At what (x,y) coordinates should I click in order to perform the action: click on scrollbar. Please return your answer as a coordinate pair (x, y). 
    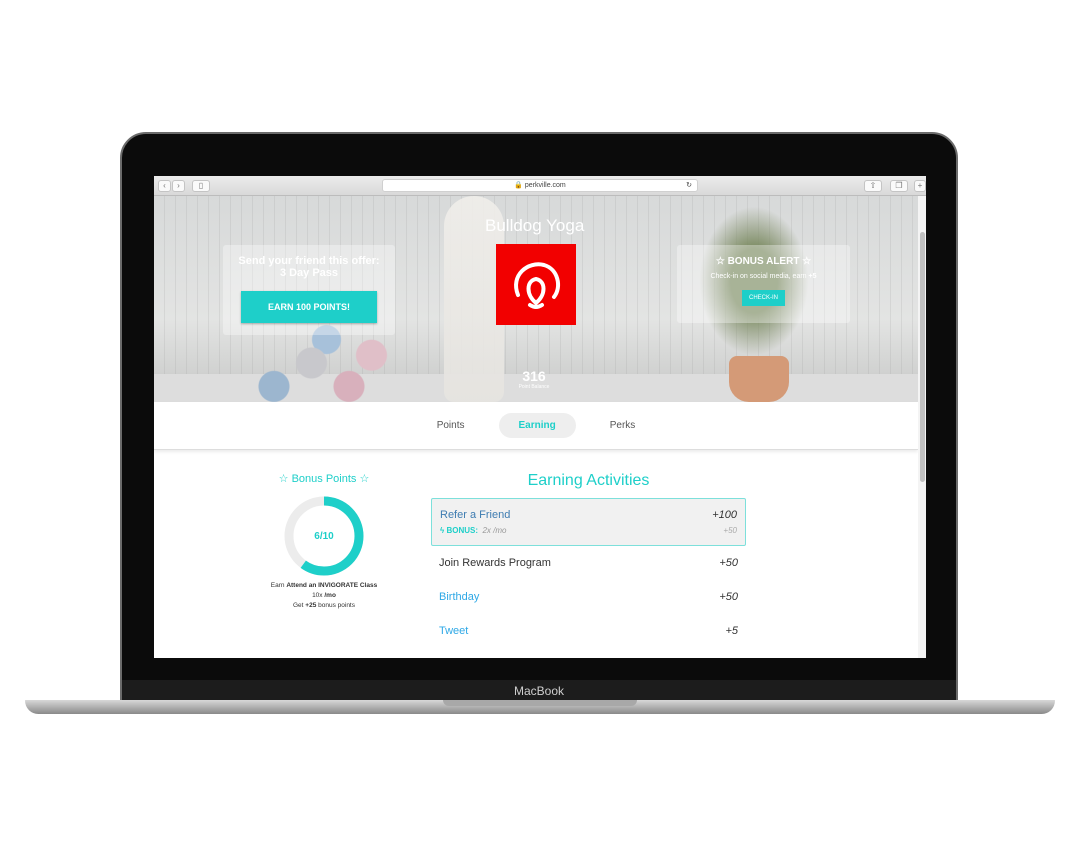
    Looking at the image, I should click on (922, 427).